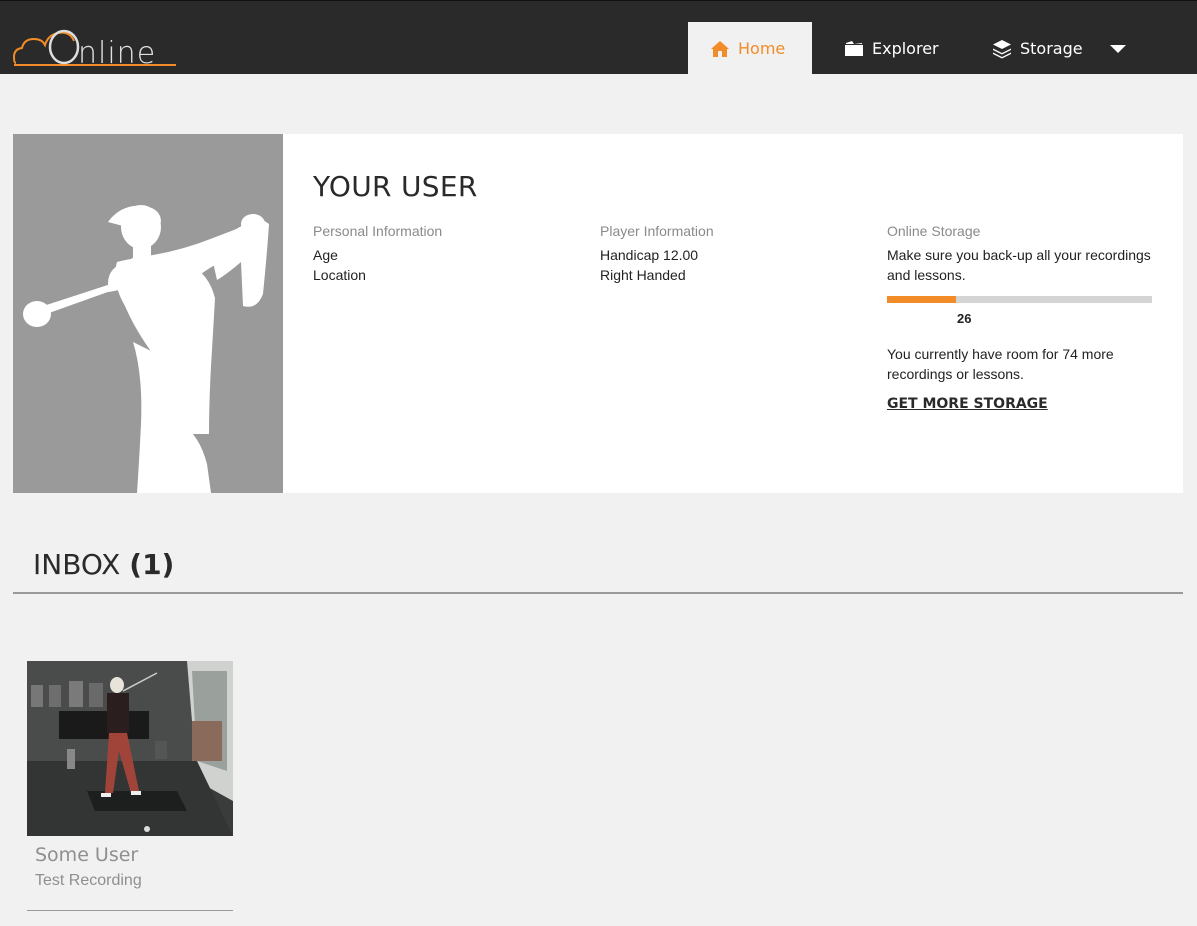 This screenshot has height=926, width=1197. What do you see at coordinates (720, 49) in the screenshot?
I see `home-icon` at bounding box center [720, 49].